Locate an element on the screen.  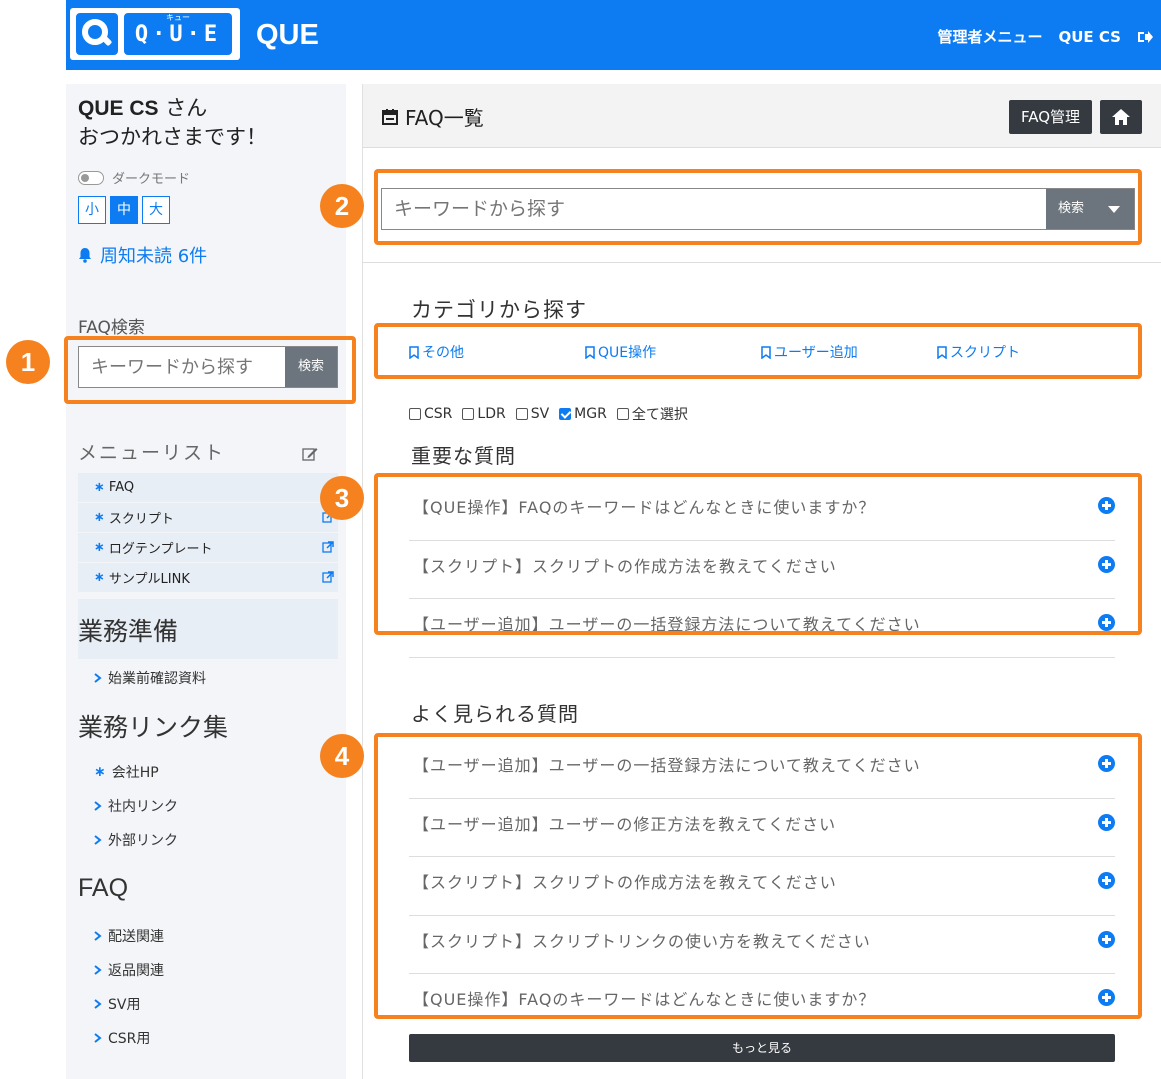
faq-category-returns: 返品関連 is located at coordinates (129, 970).